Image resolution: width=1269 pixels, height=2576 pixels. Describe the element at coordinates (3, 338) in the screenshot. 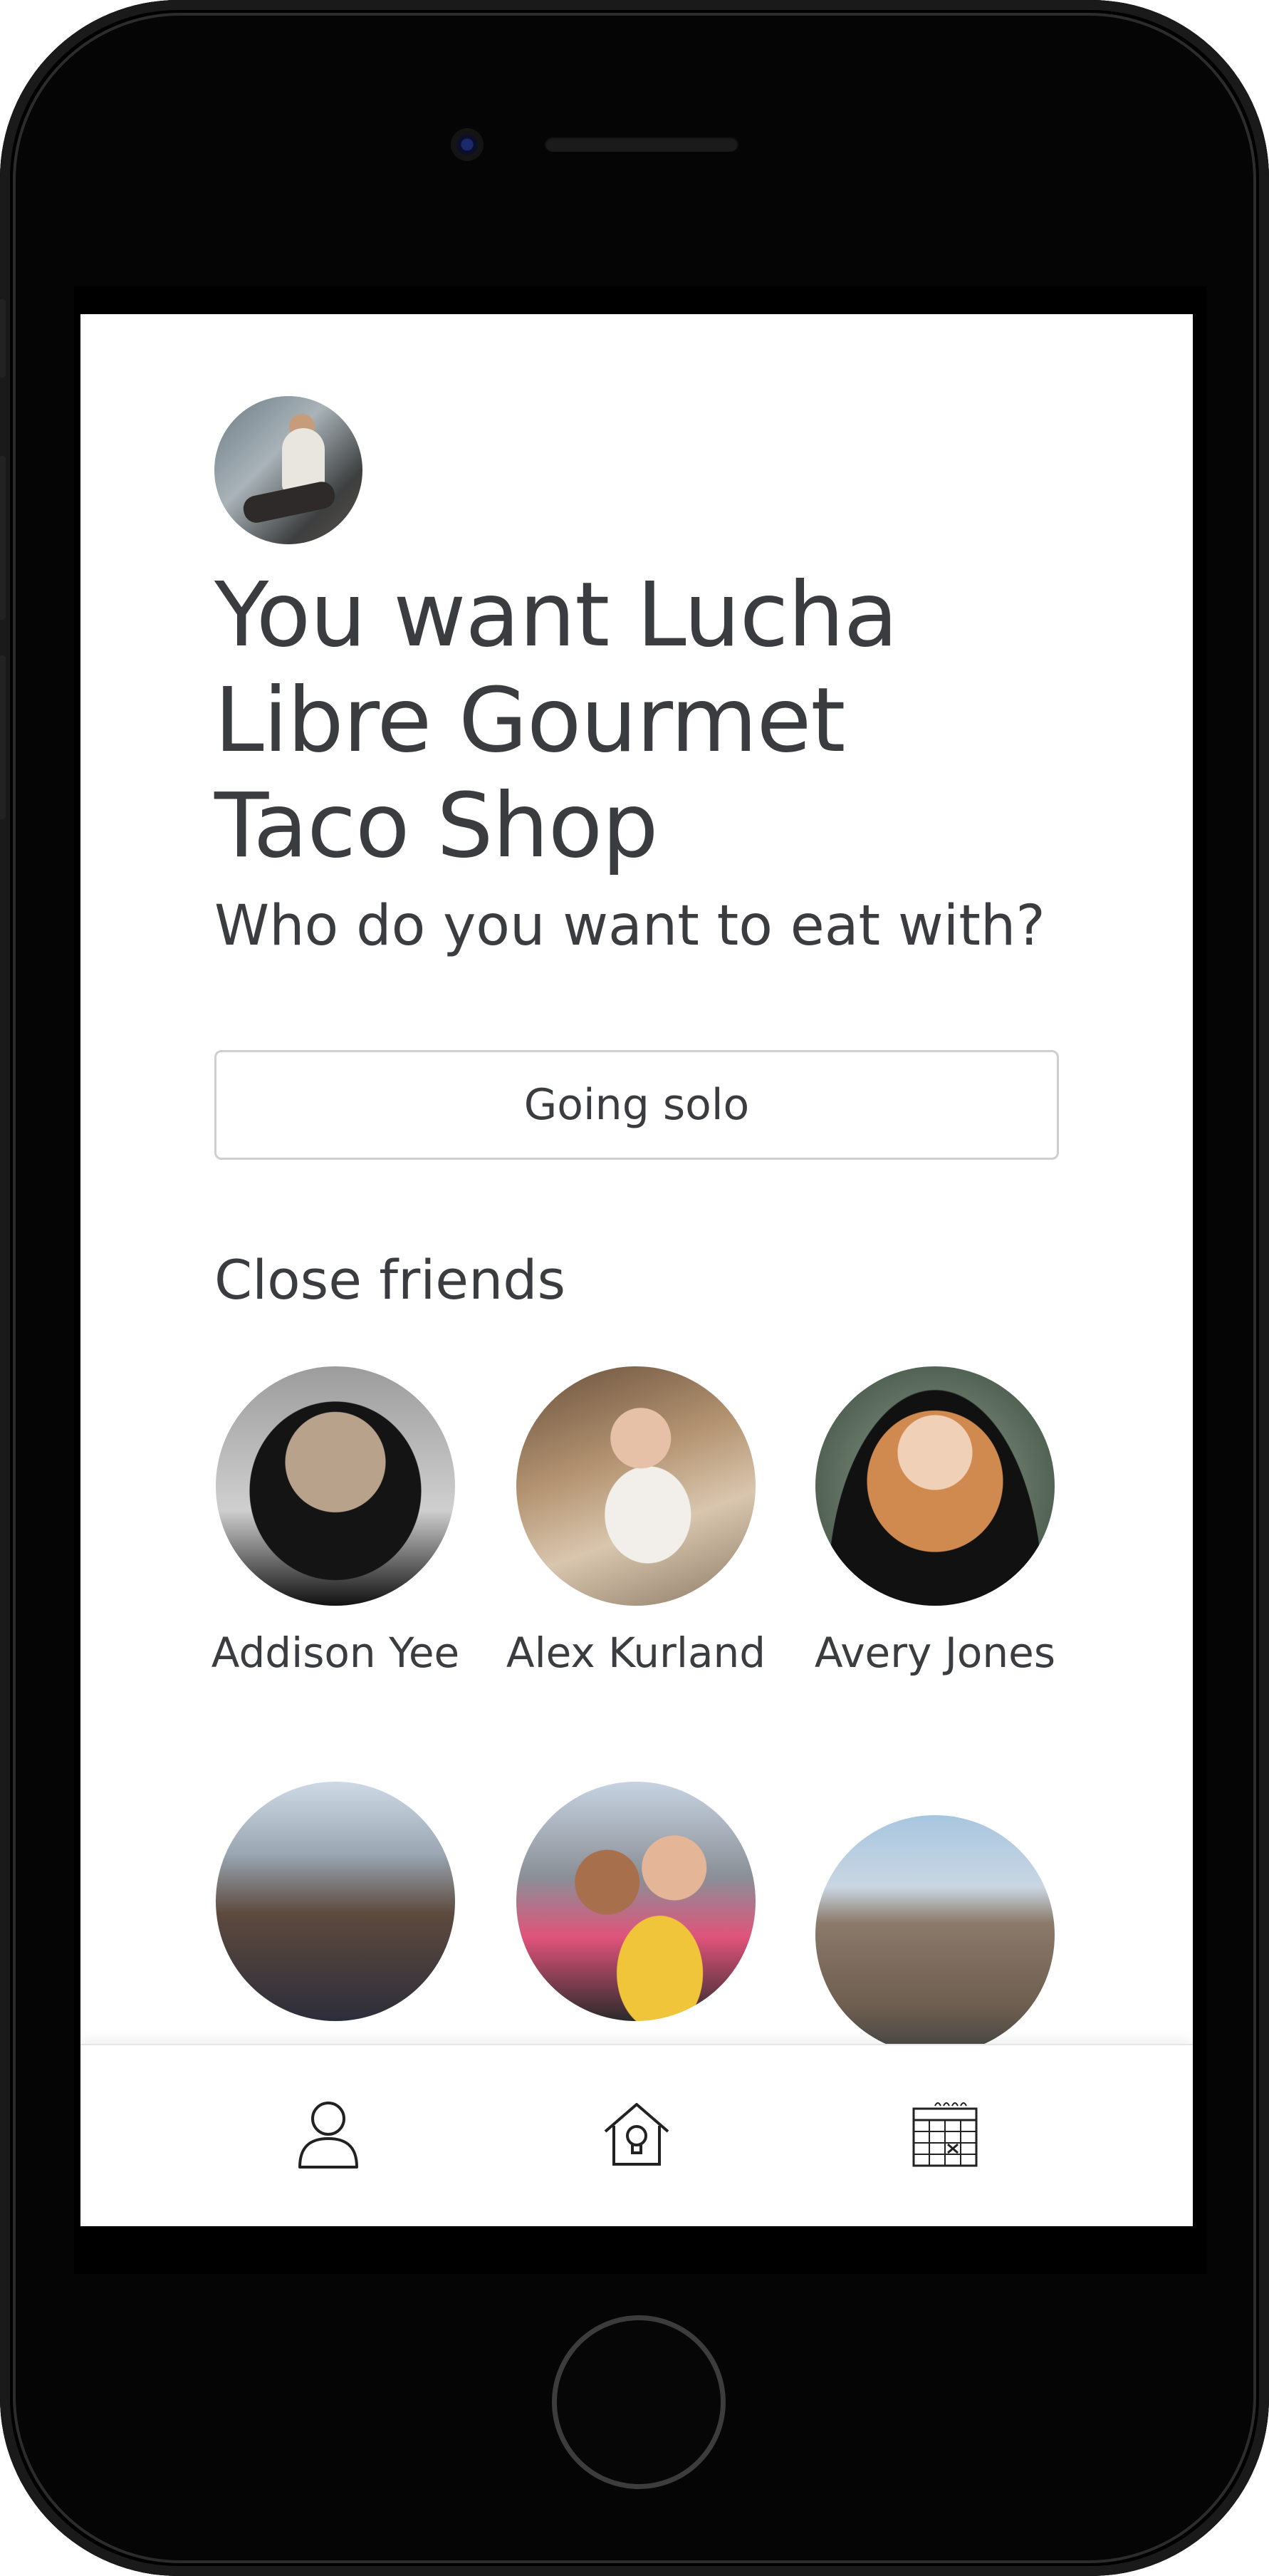

I see `mute-switch` at that location.